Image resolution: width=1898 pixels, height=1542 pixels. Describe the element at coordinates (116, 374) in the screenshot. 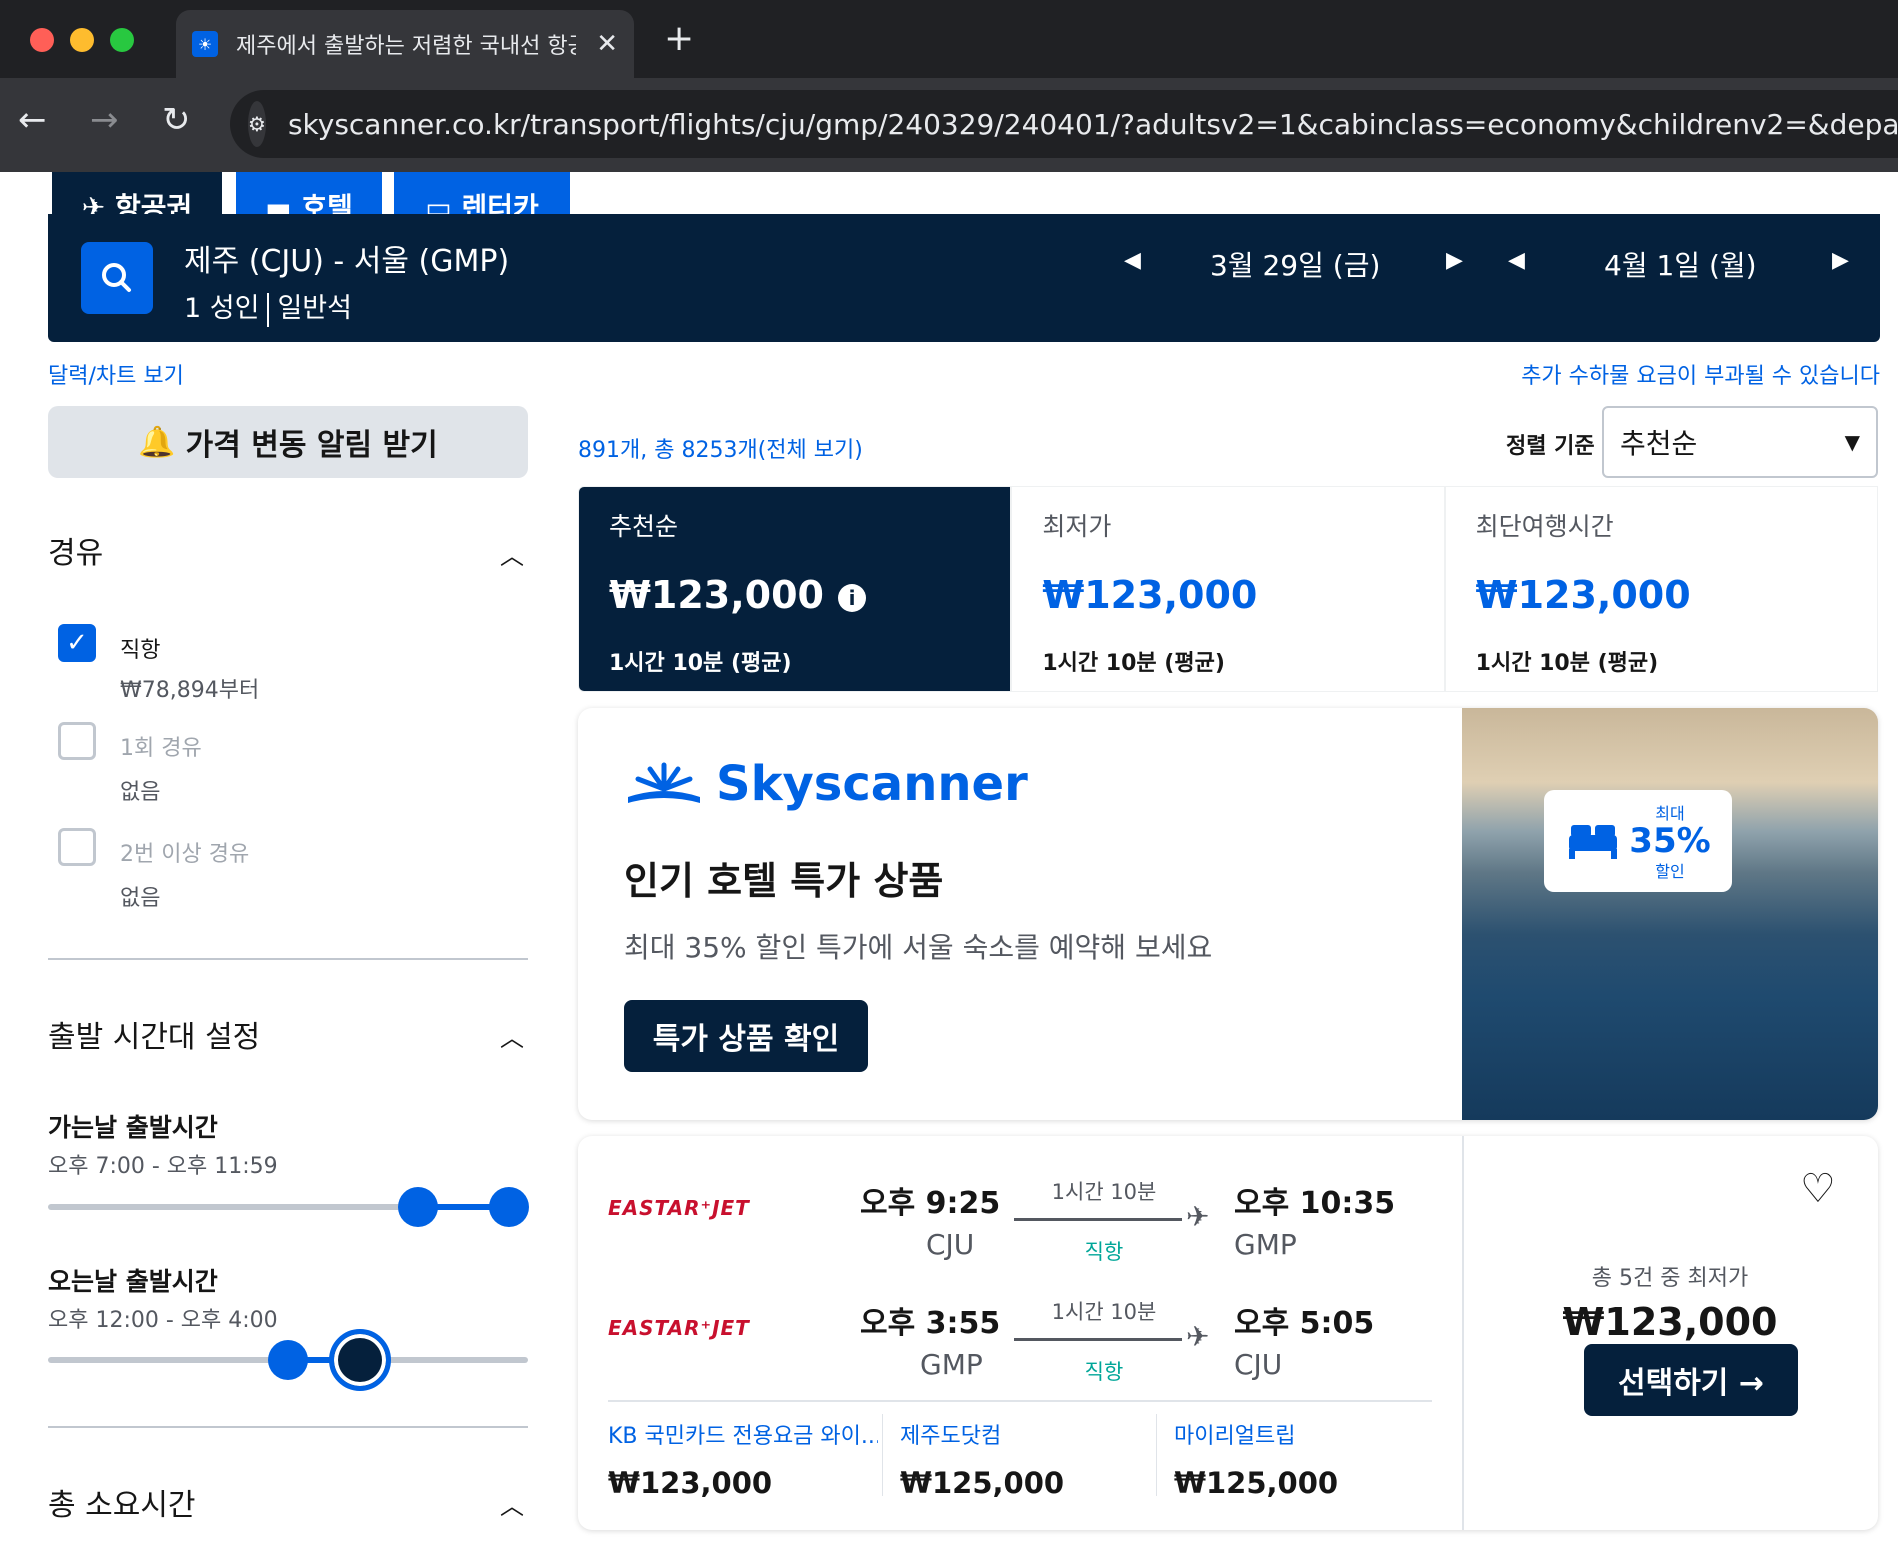

I see `calendar-chart-link: 달력/차트 보기` at that location.